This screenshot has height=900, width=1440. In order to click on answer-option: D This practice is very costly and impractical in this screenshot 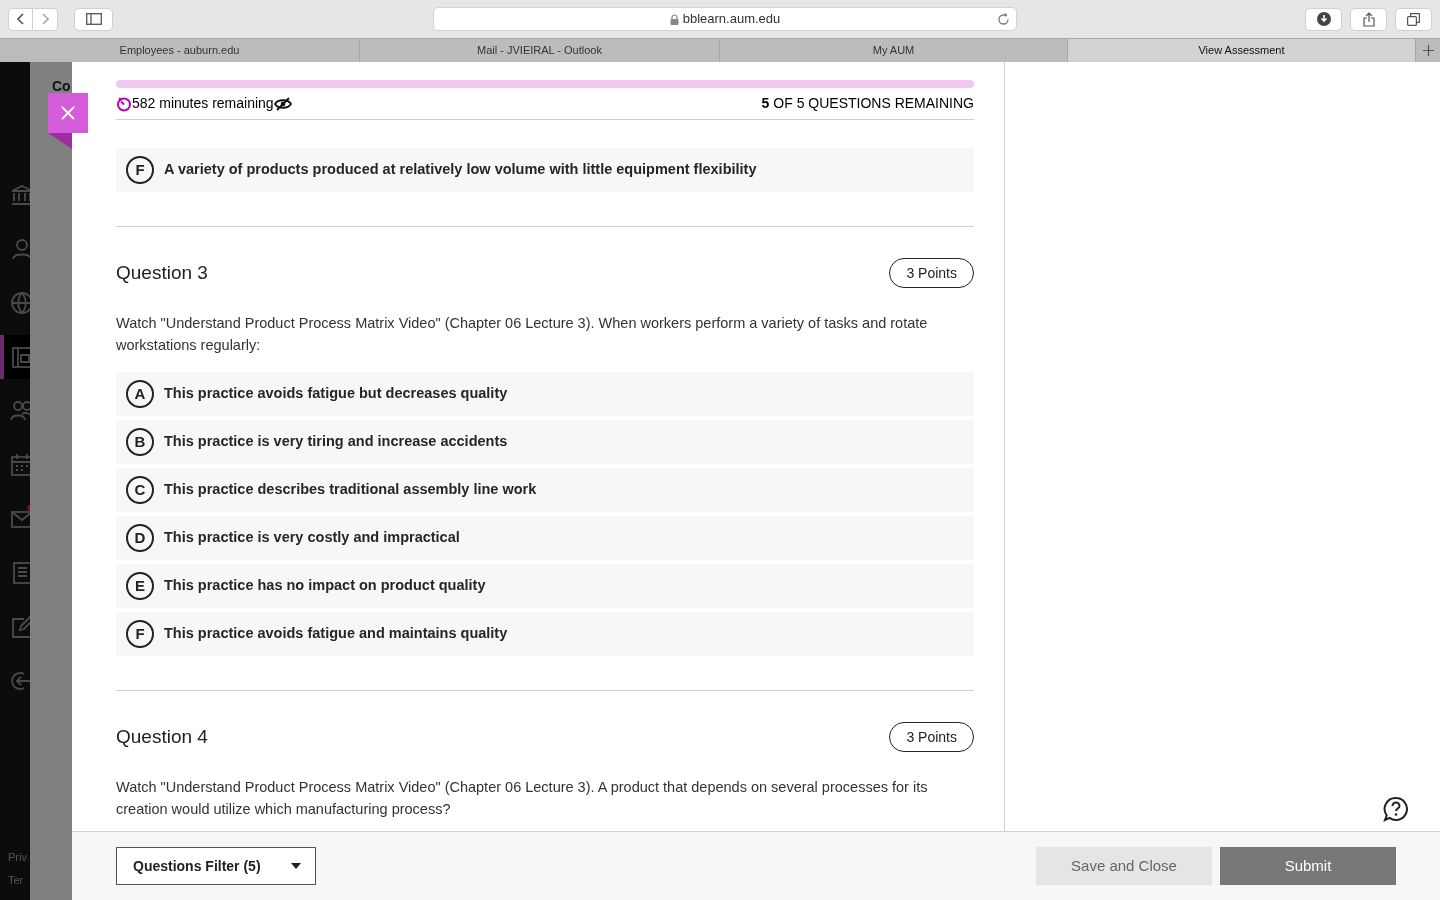, I will do `click(545, 538)`.